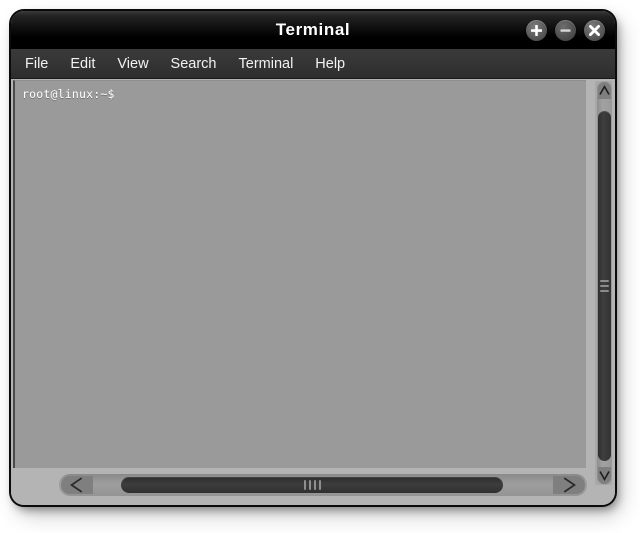  I want to click on chevron-left-icon, so click(77, 485).